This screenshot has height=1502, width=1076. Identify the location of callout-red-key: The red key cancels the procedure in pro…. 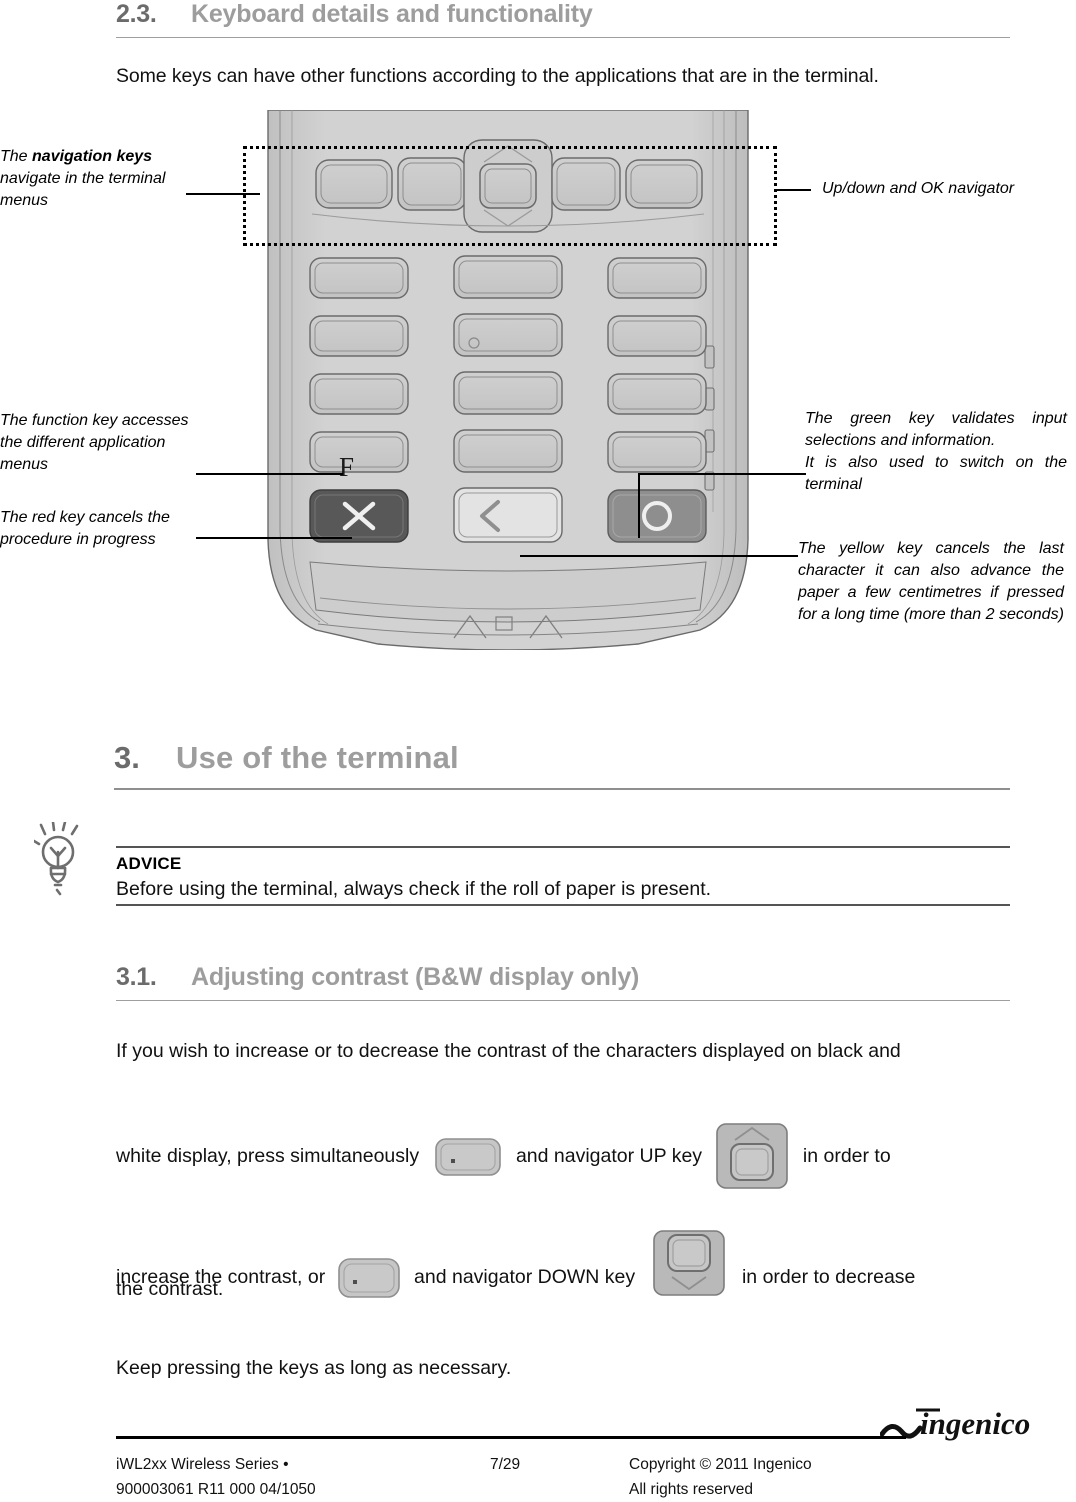
(85, 529).